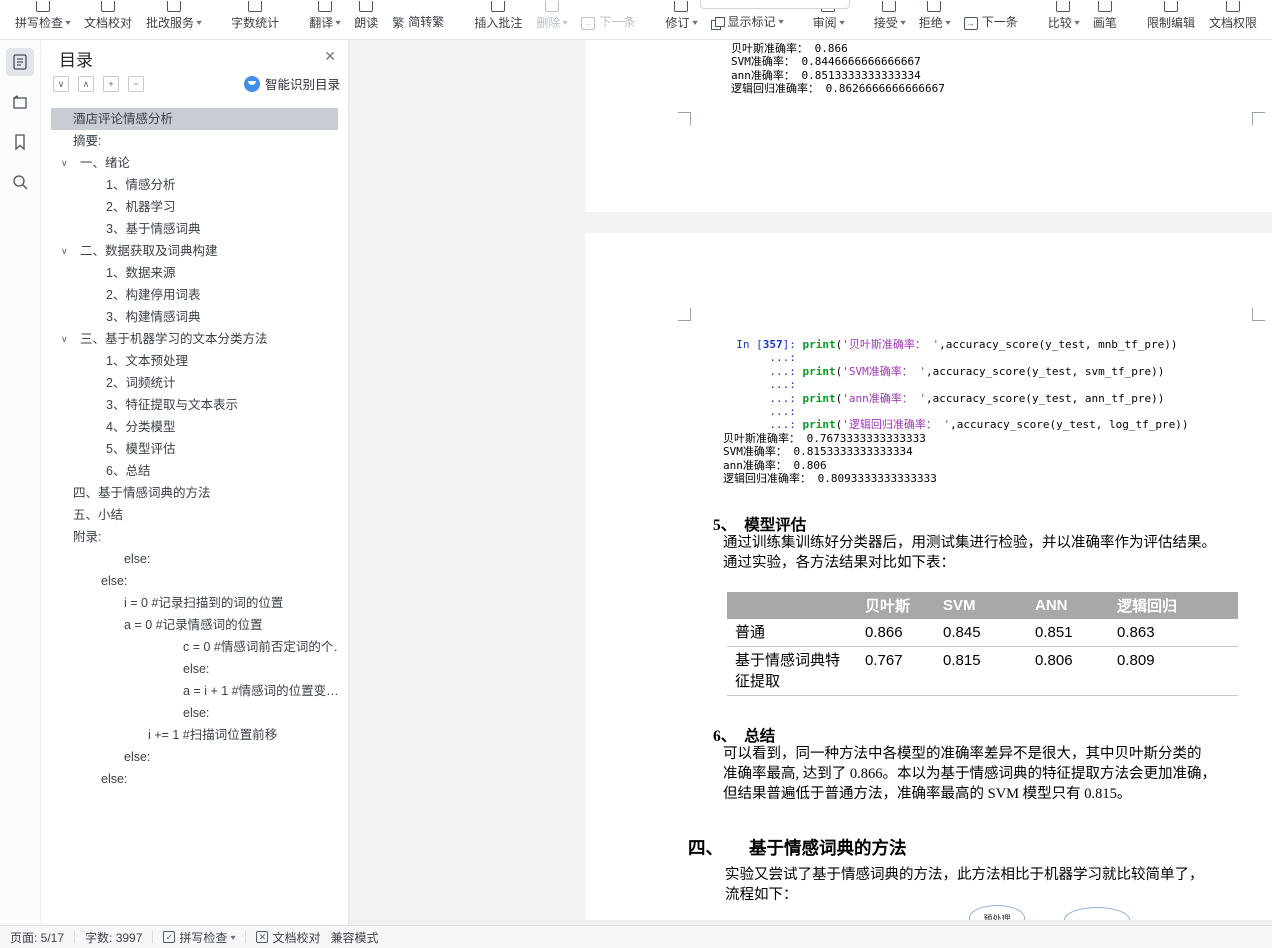 The image size is (1272, 948). I want to click on restrict-editing-button: 限制编辑, so click(1171, 19).